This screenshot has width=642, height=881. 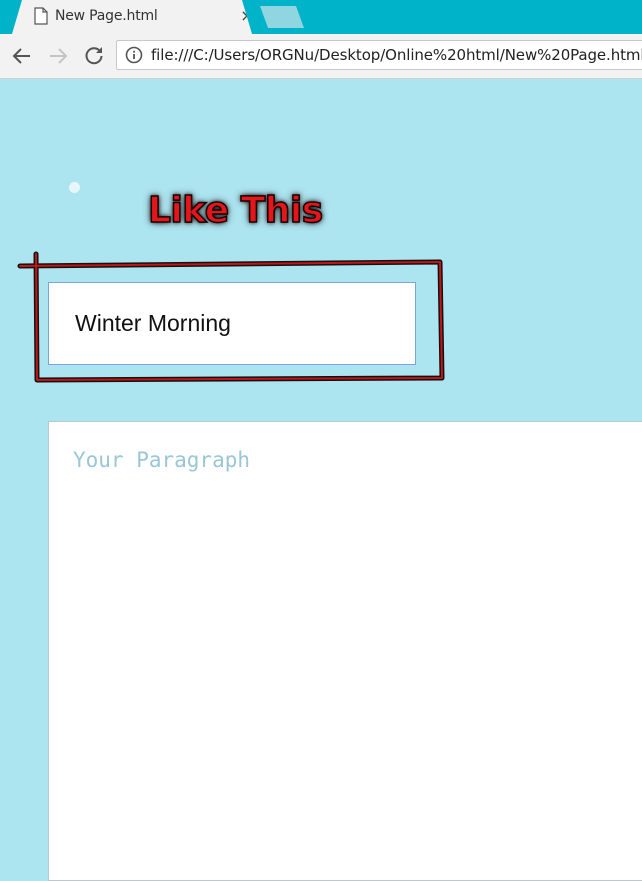 What do you see at coordinates (58, 56) in the screenshot?
I see `forward-arrow-icon` at bounding box center [58, 56].